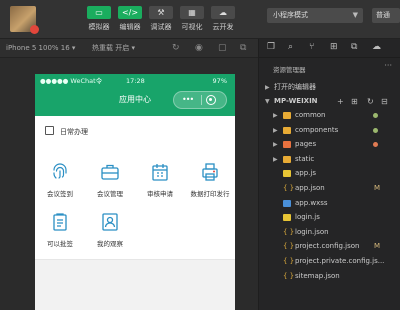 This screenshot has width=400, height=310. Describe the element at coordinates (49, 130) in the screenshot. I see `section-icon` at that location.